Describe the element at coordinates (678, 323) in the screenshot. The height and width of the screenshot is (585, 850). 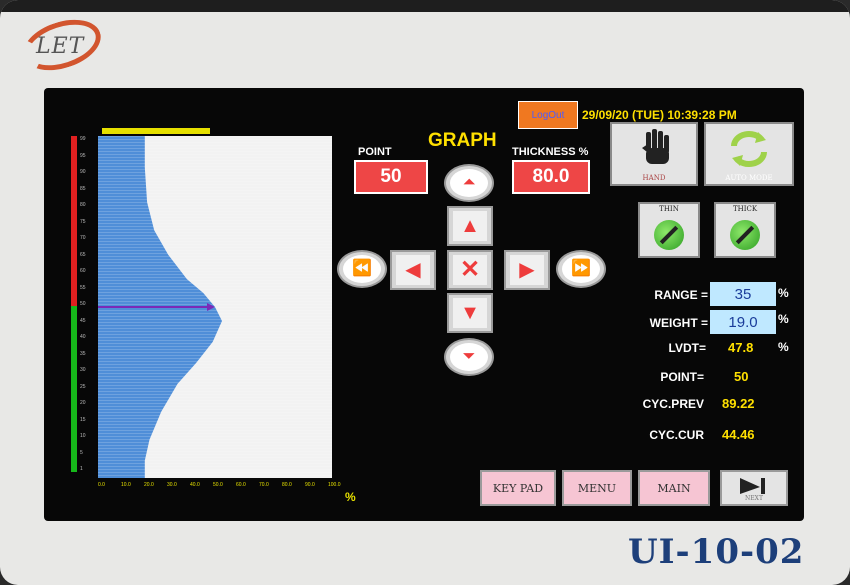
I see `weight-label: WEIGHT =` at that location.